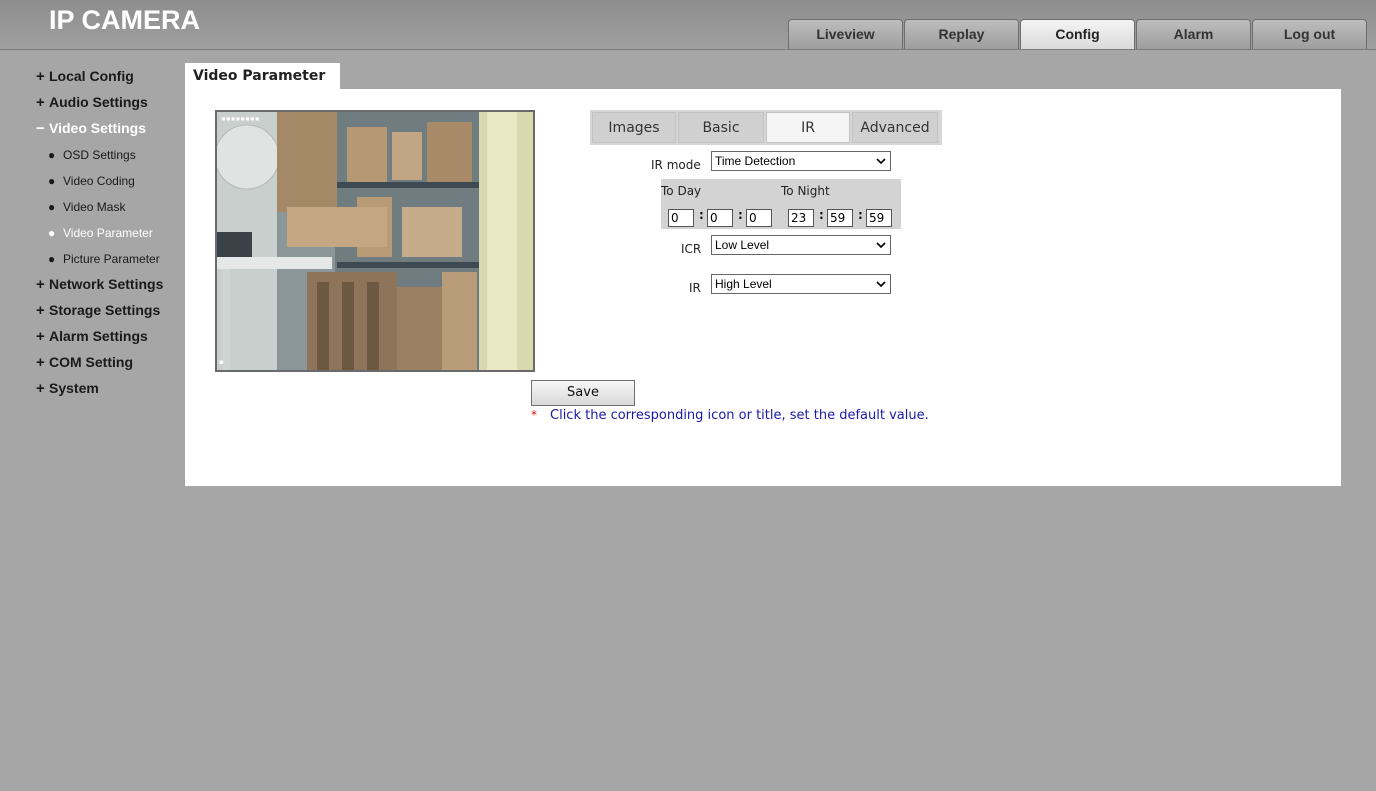 This screenshot has width=1376, height=791. What do you see at coordinates (634, 127) in the screenshot?
I see `subtab-images: Images` at bounding box center [634, 127].